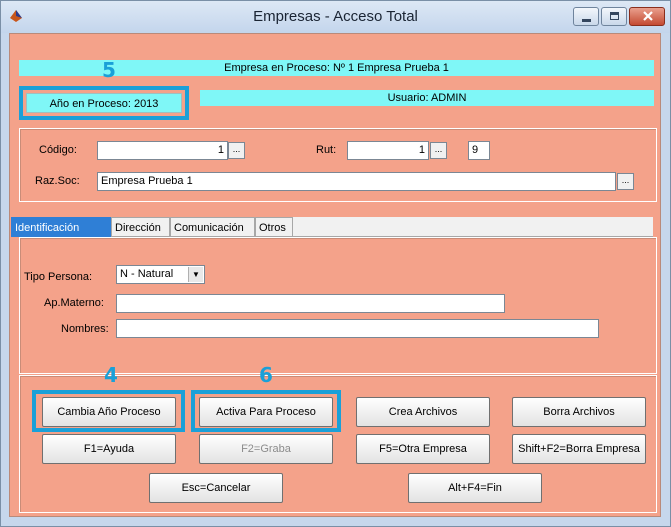 The image size is (671, 527). Describe the element at coordinates (423, 412) in the screenshot. I see `crea-archivos-button: Crea Archivos` at that location.